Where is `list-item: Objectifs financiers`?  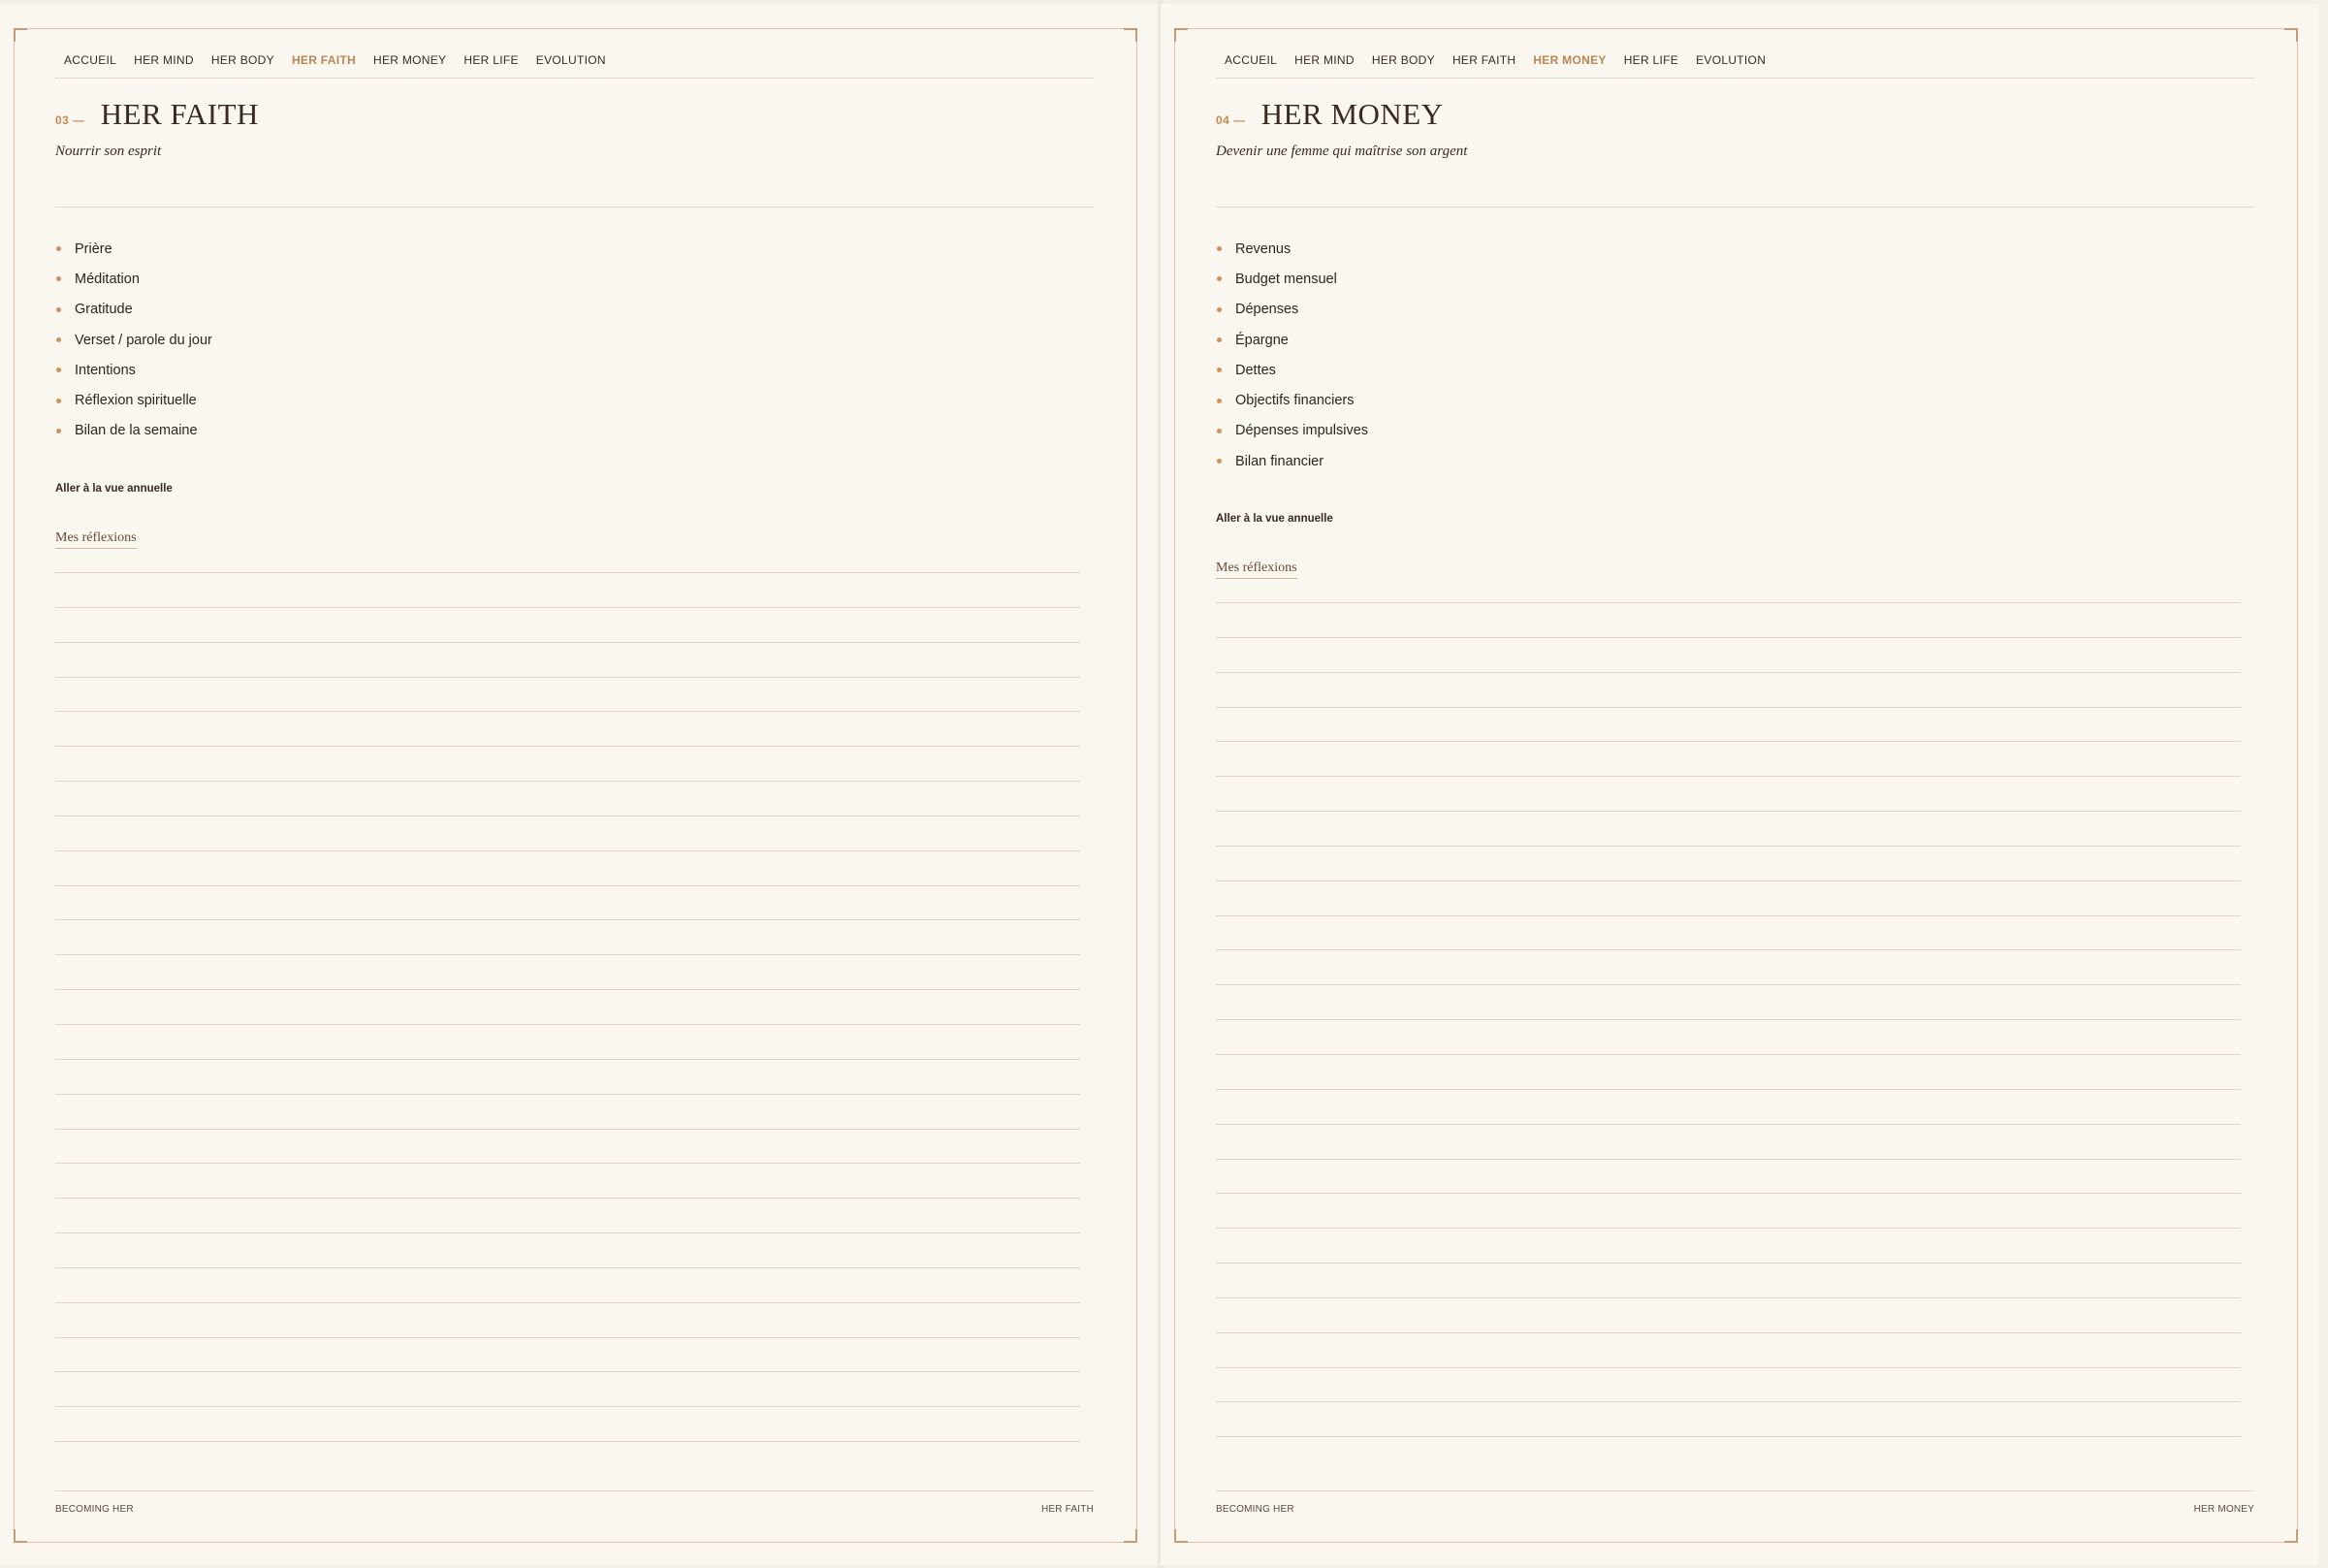 list-item: Objectifs financiers is located at coordinates (1292, 400).